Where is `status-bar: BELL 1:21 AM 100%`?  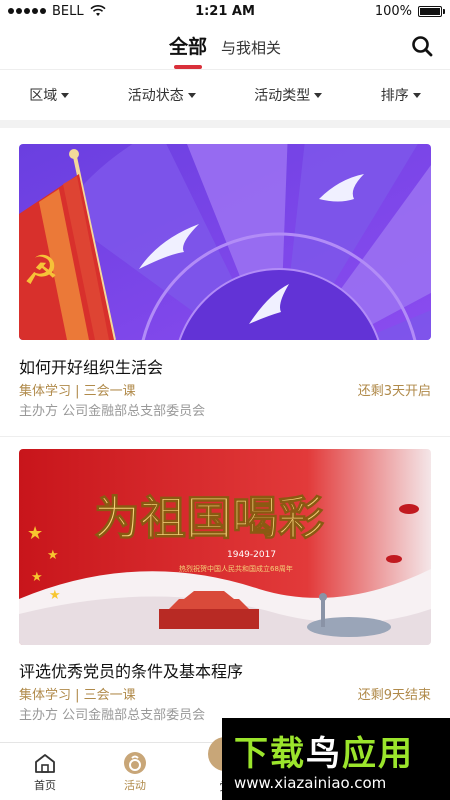 status-bar: BELL 1:21 AM 100% is located at coordinates (225, 11).